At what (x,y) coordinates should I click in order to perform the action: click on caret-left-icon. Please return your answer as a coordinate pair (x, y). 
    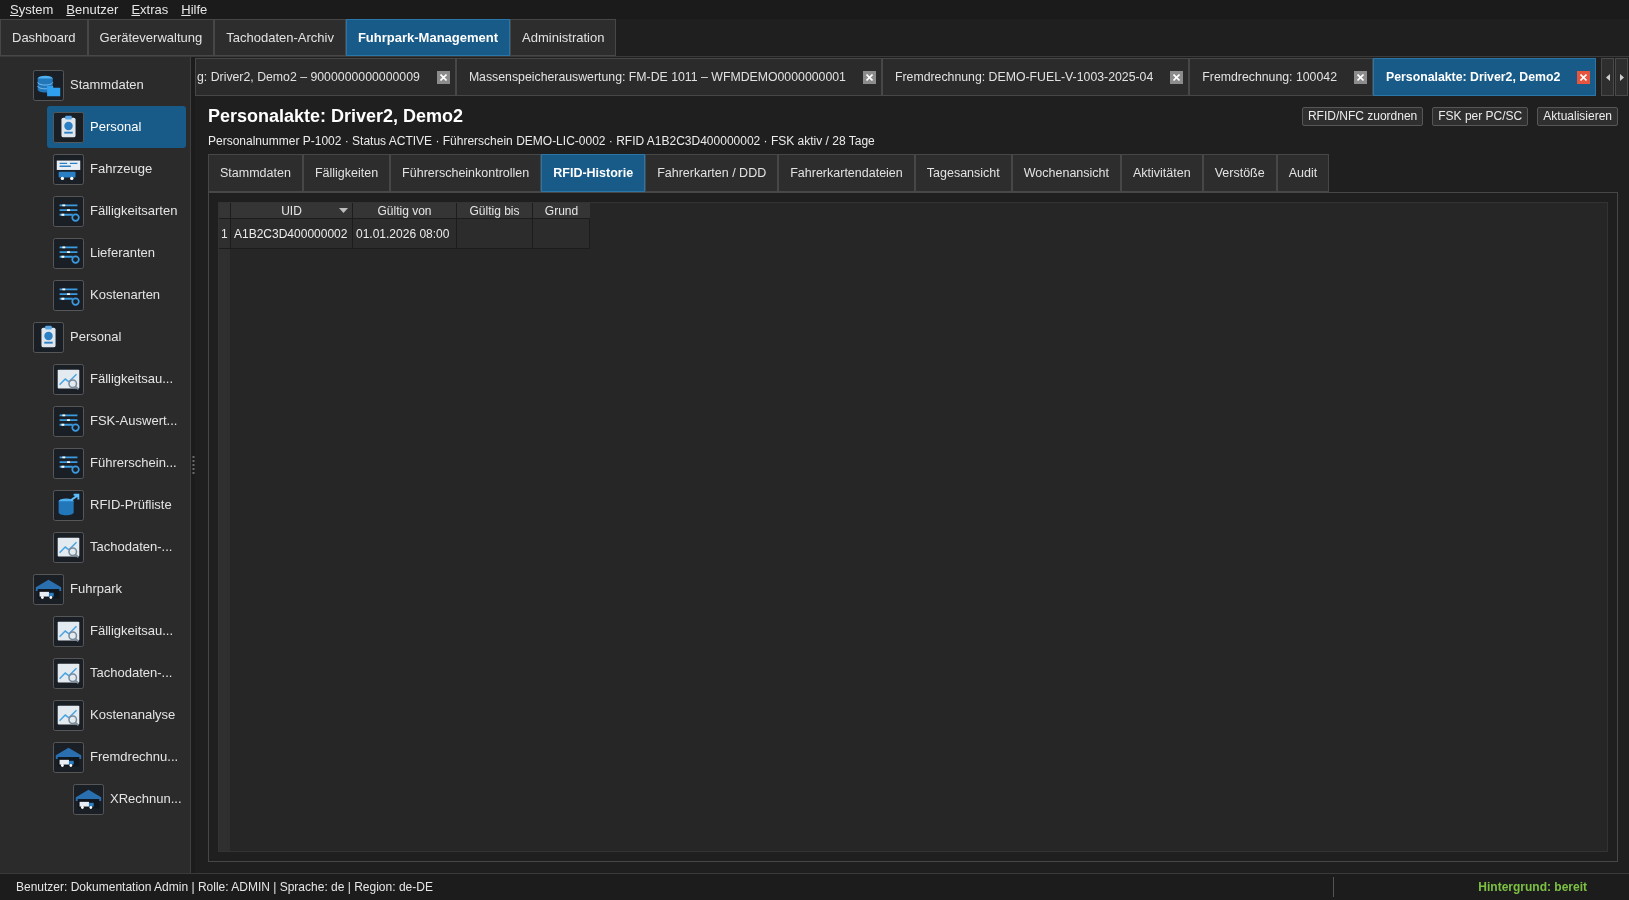
    Looking at the image, I should click on (1607, 77).